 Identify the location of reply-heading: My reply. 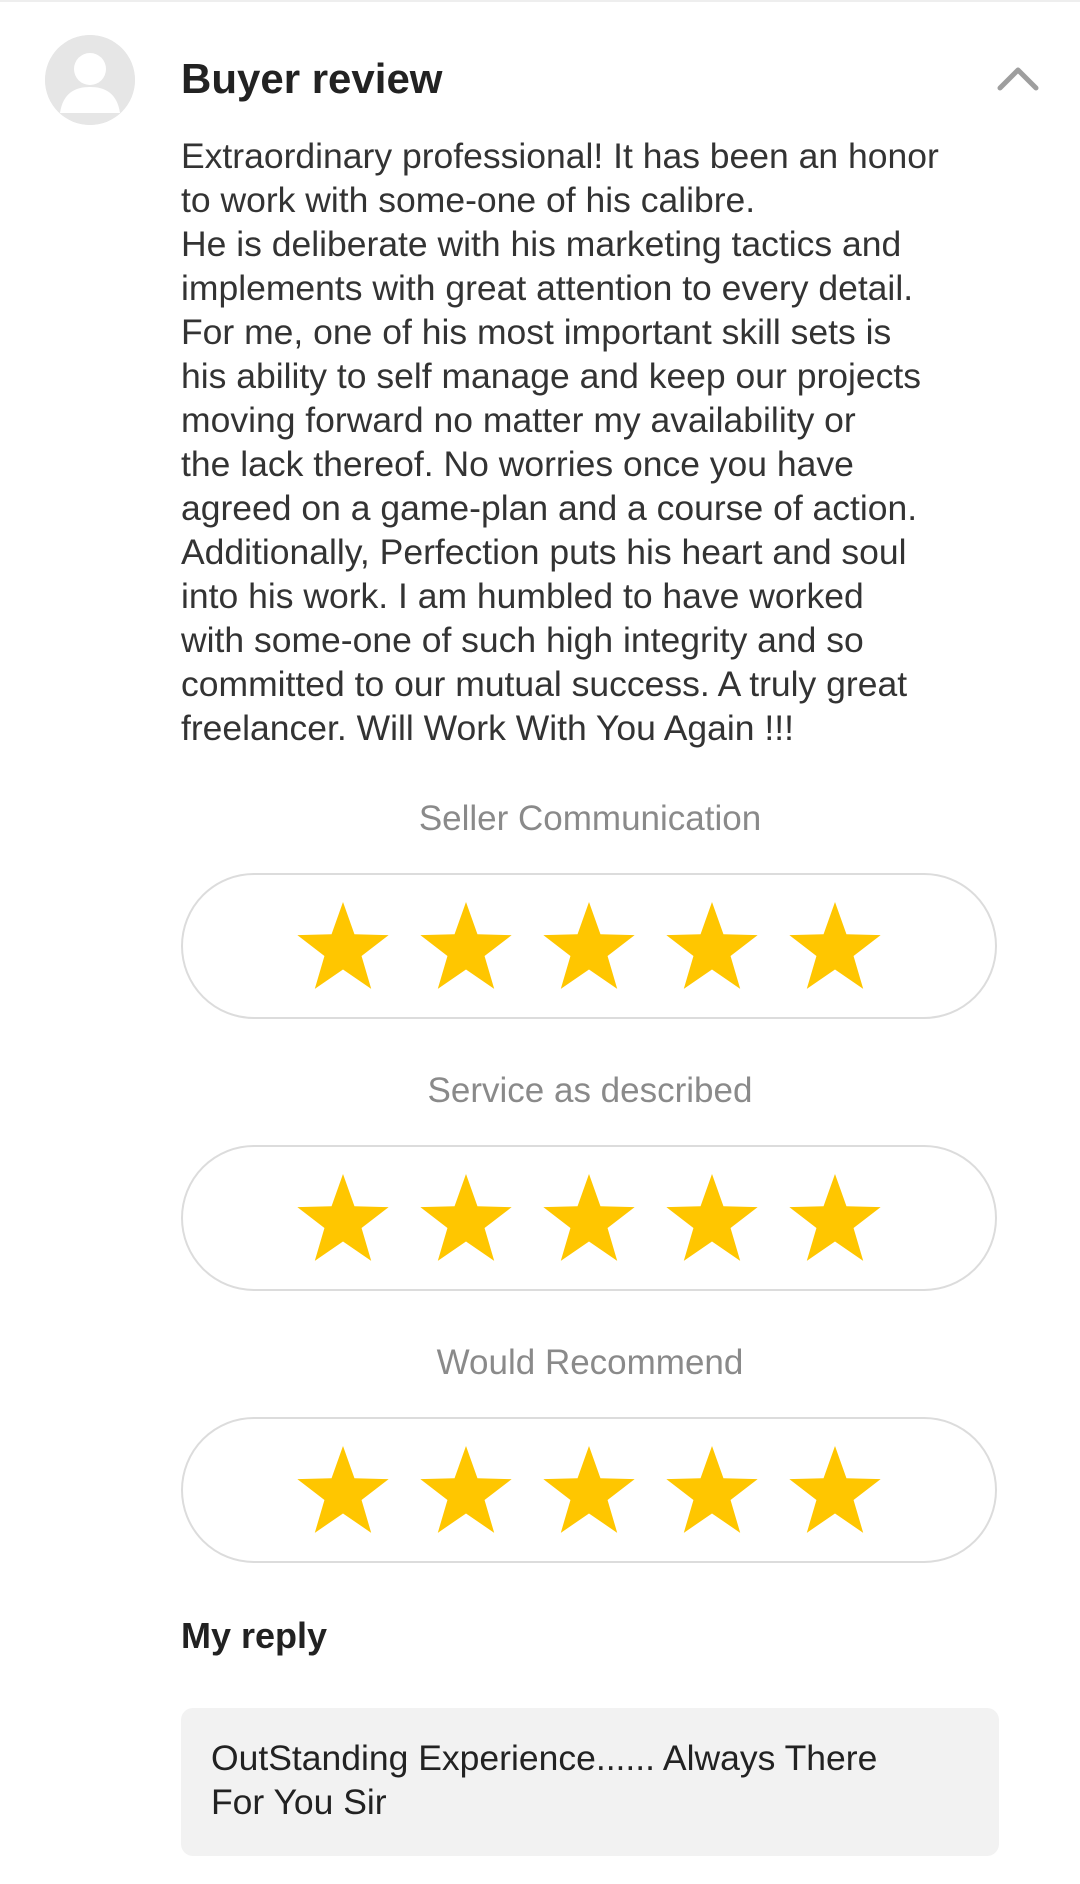
(254, 1635).